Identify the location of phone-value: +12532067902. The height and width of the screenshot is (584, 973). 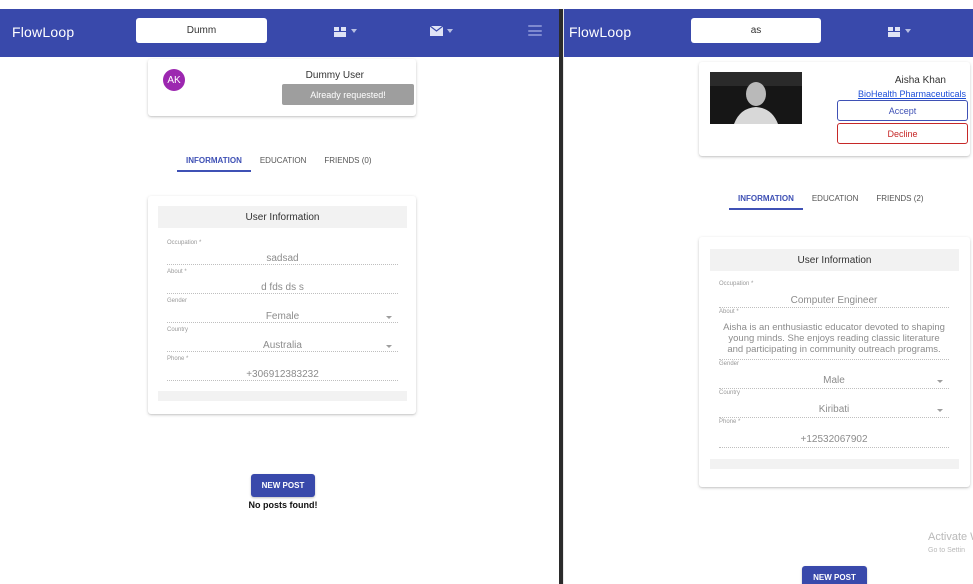
(834, 439).